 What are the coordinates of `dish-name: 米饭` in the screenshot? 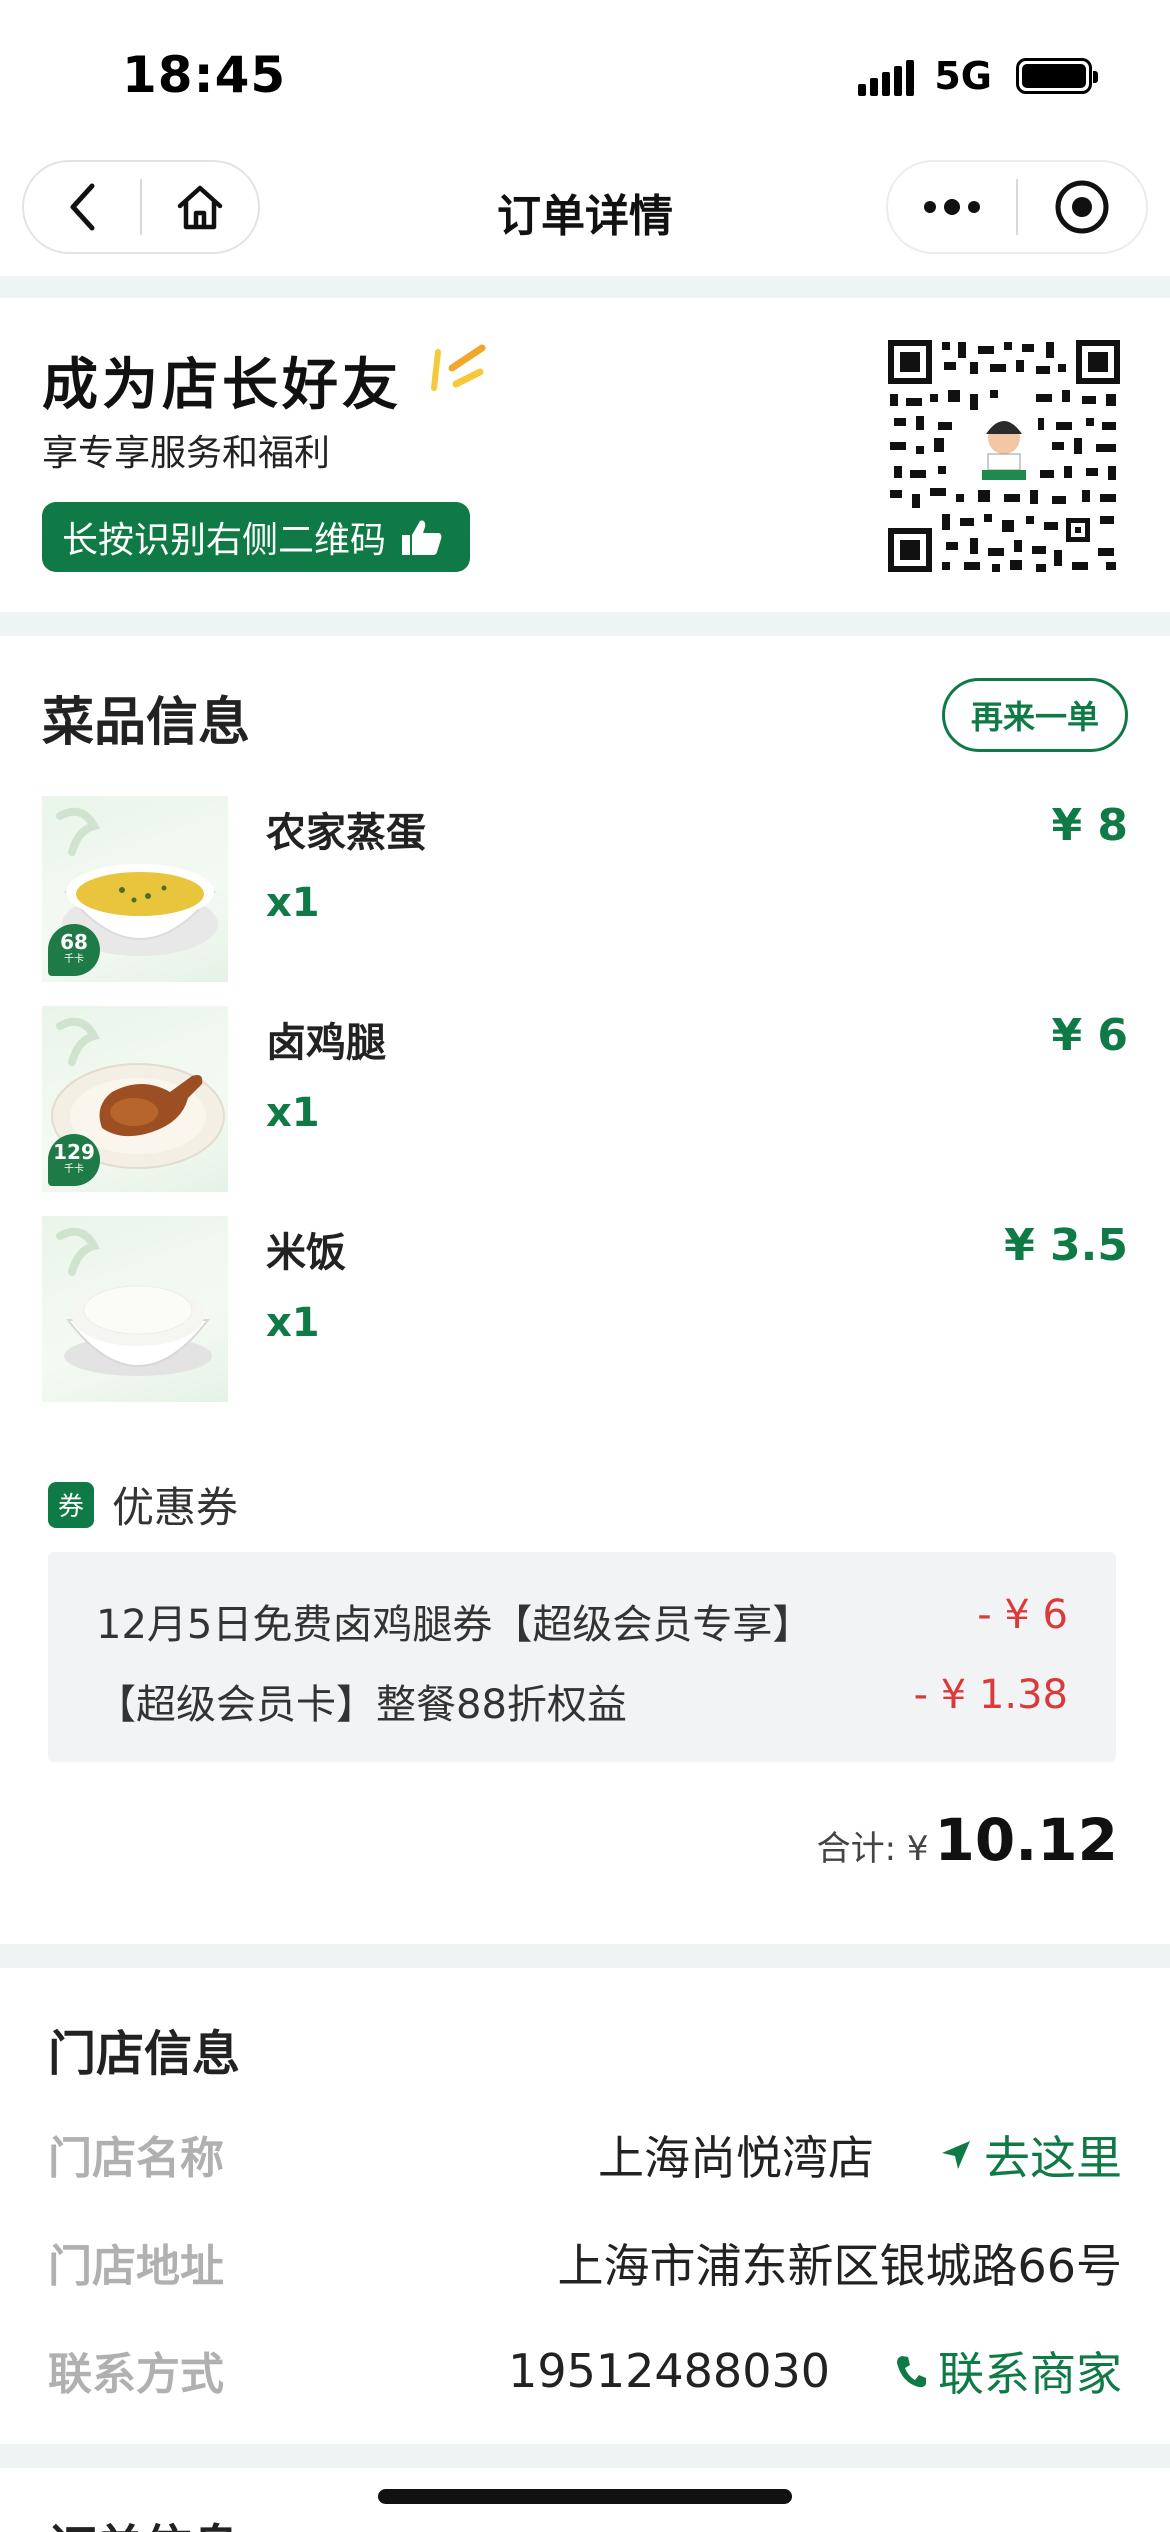 It's located at (306, 1253).